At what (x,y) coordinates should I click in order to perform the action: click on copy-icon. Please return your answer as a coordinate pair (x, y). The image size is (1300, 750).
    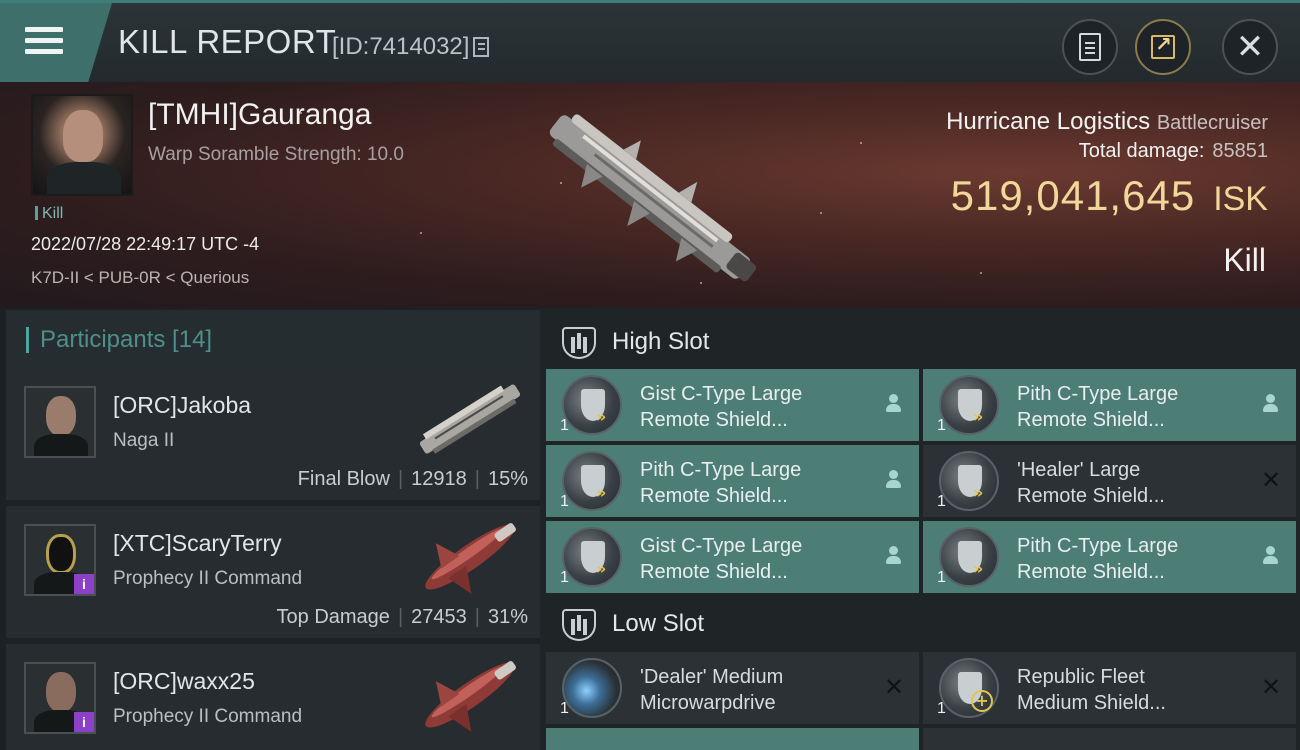
    Looking at the image, I should click on (481, 47).